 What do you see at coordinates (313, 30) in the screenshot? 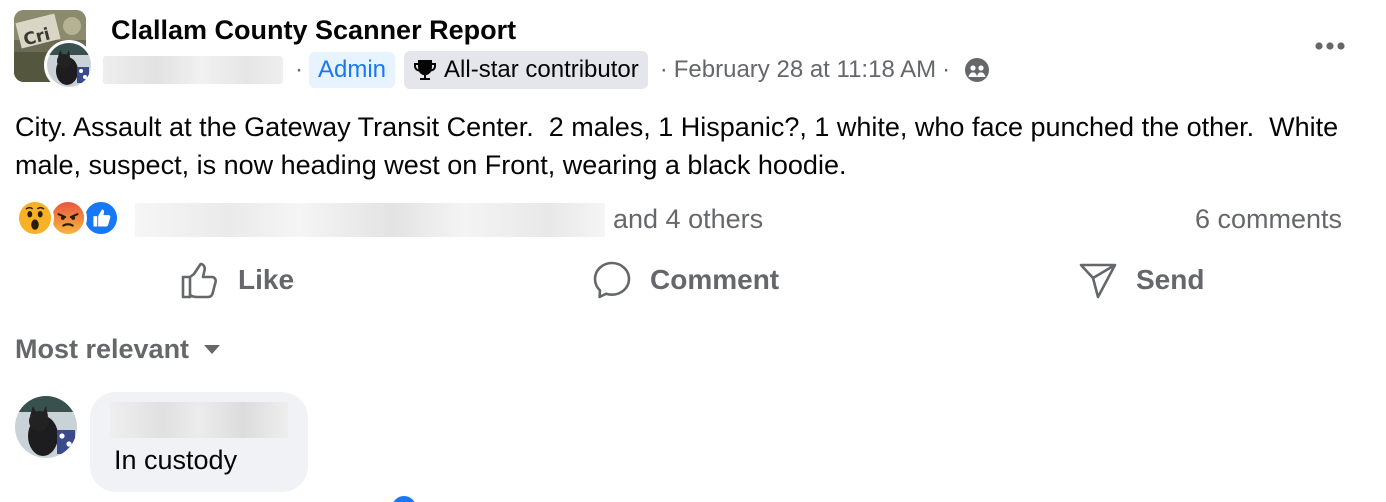
I see `group-name: Clallam County Scanner Report` at bounding box center [313, 30].